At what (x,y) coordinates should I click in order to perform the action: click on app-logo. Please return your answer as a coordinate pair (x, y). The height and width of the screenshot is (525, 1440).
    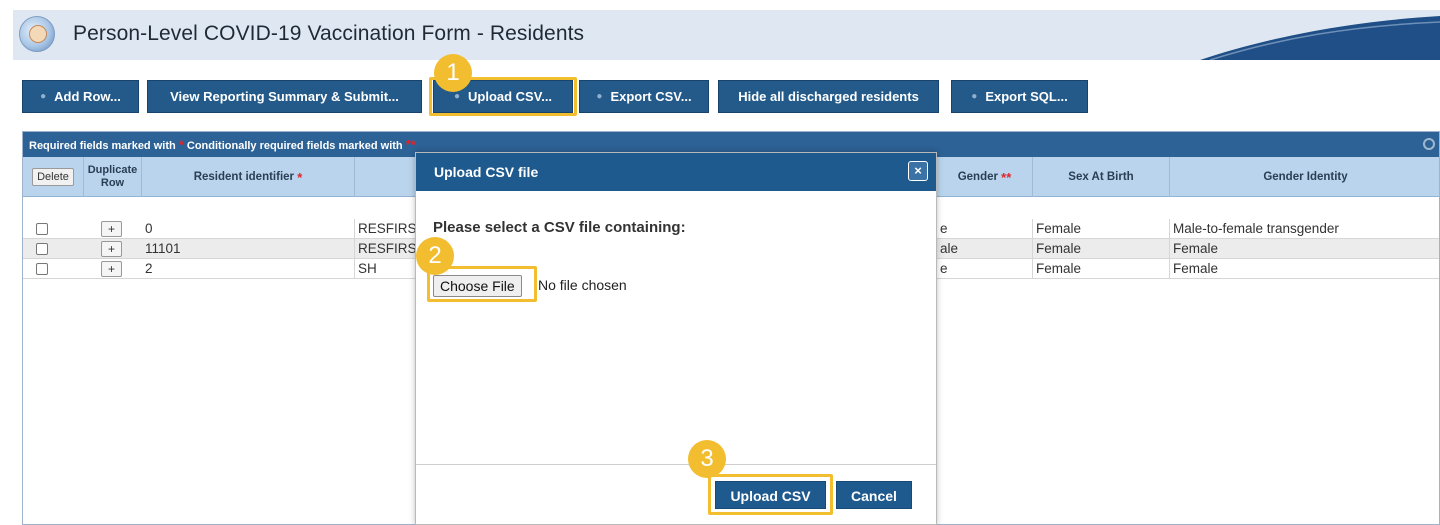
    Looking at the image, I should click on (37, 34).